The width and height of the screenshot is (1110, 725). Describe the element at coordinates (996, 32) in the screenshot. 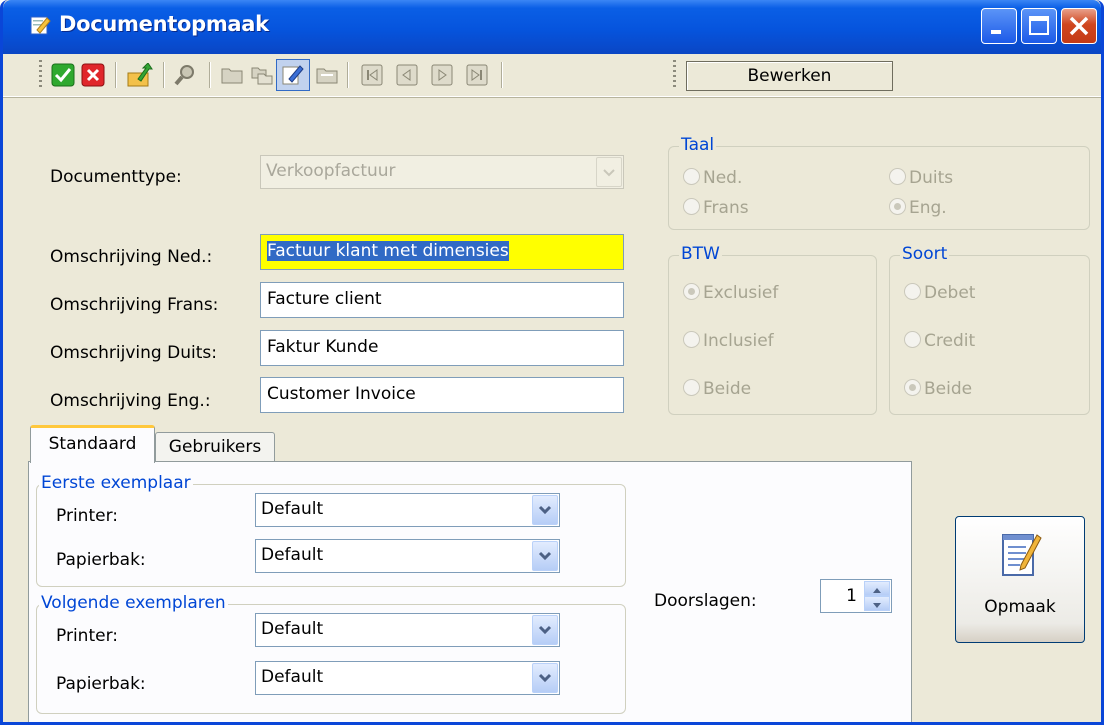

I see `minimize-icon` at that location.